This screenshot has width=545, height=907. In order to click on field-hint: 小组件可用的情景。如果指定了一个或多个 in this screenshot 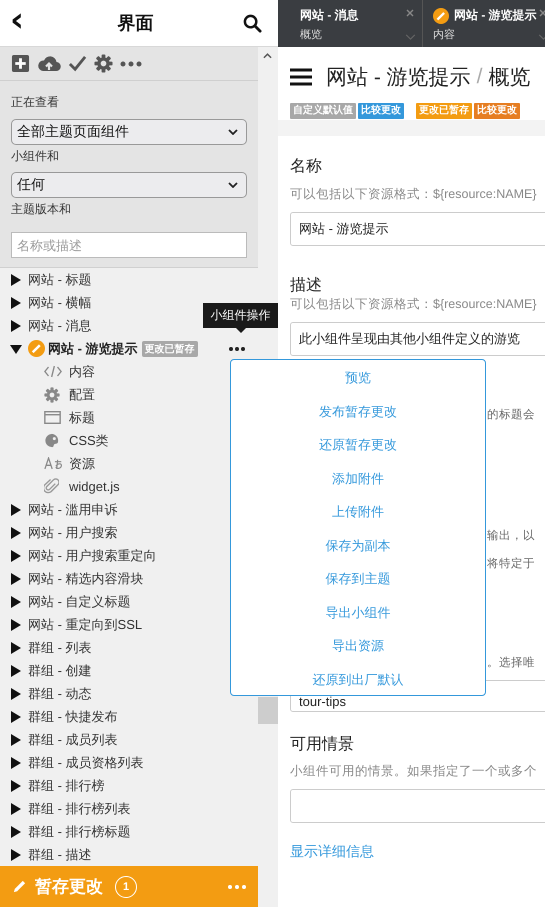, I will do `click(413, 771)`.